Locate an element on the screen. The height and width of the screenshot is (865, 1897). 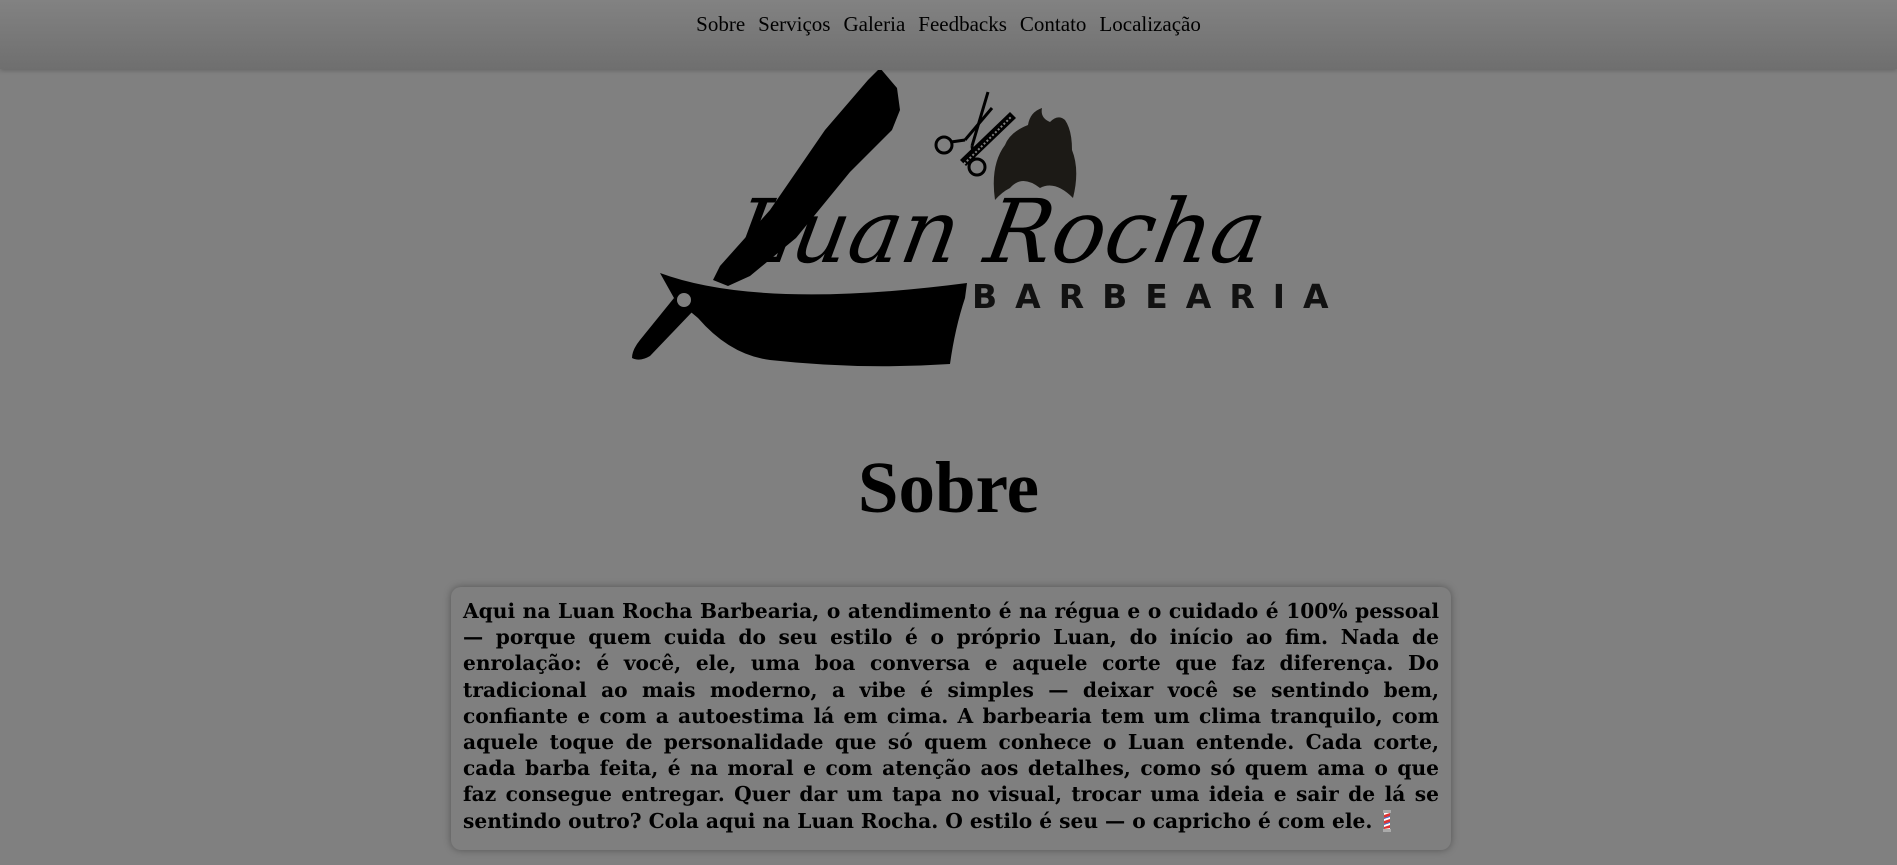
nav-link-sobre: Sobre is located at coordinates (720, 24).